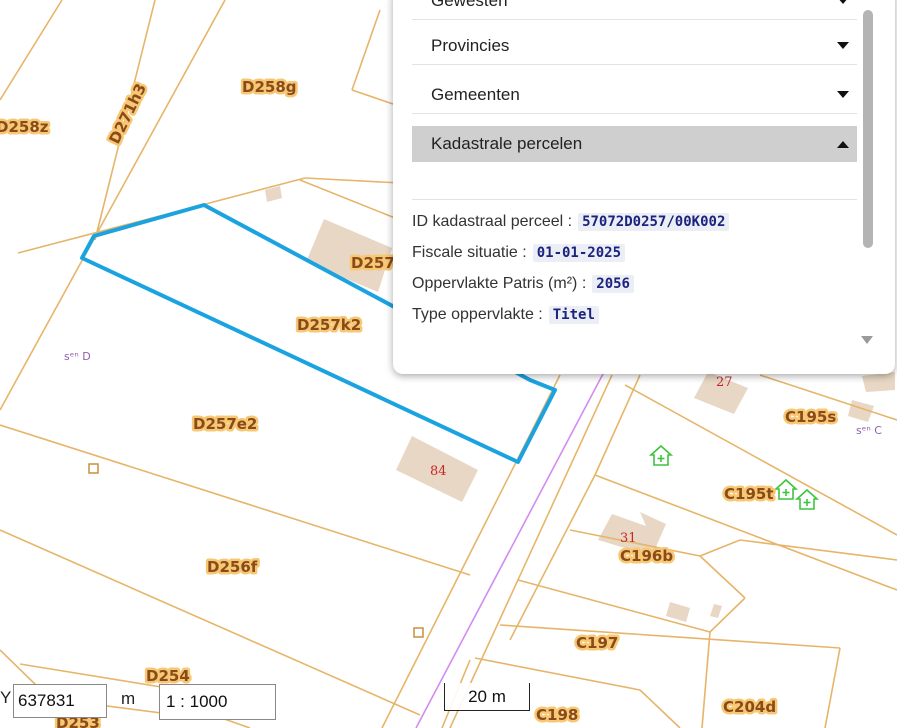  Describe the element at coordinates (579, 253) in the screenshot. I see `info-value: 01-01-2025` at that location.